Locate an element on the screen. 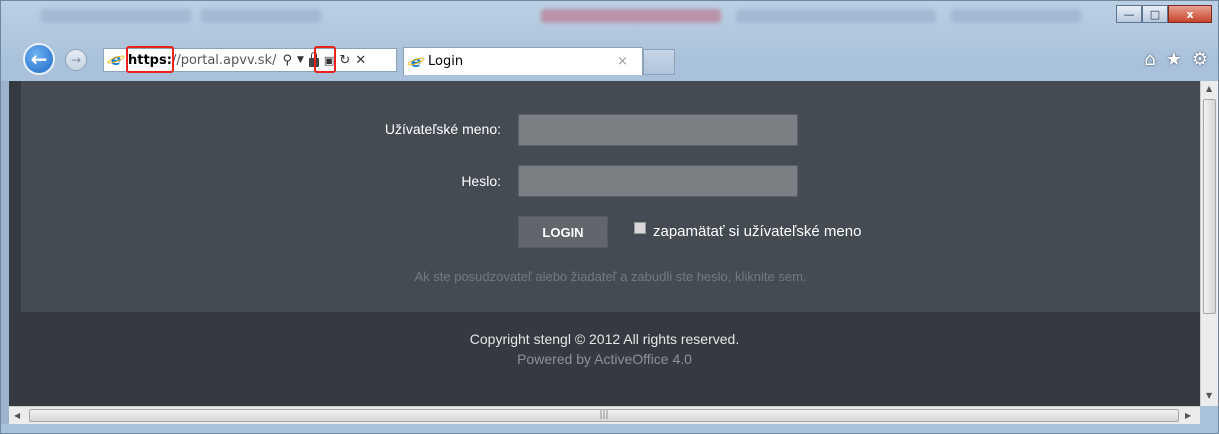 The height and width of the screenshot is (434, 1219). refresh-icon: ↻ is located at coordinates (344, 60).